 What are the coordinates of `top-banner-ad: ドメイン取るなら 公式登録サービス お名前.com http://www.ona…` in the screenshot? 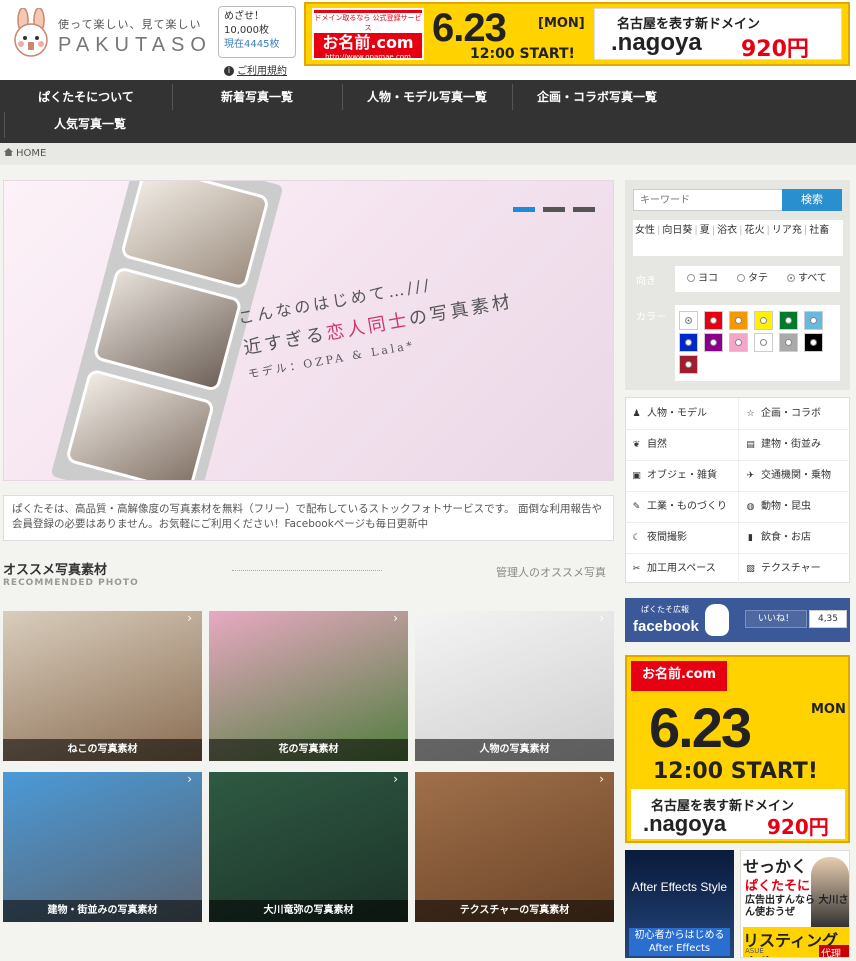 It's located at (577, 34).